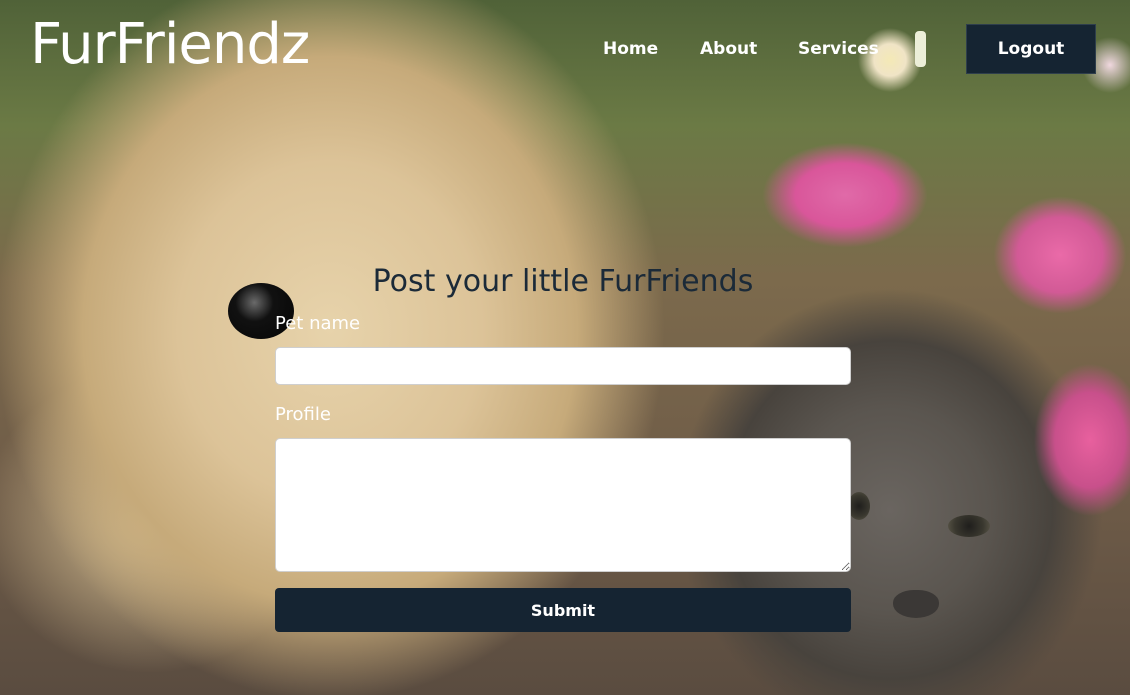 The image size is (1130, 695). Describe the element at coordinates (728, 49) in the screenshot. I see `nav-about: About` at that location.